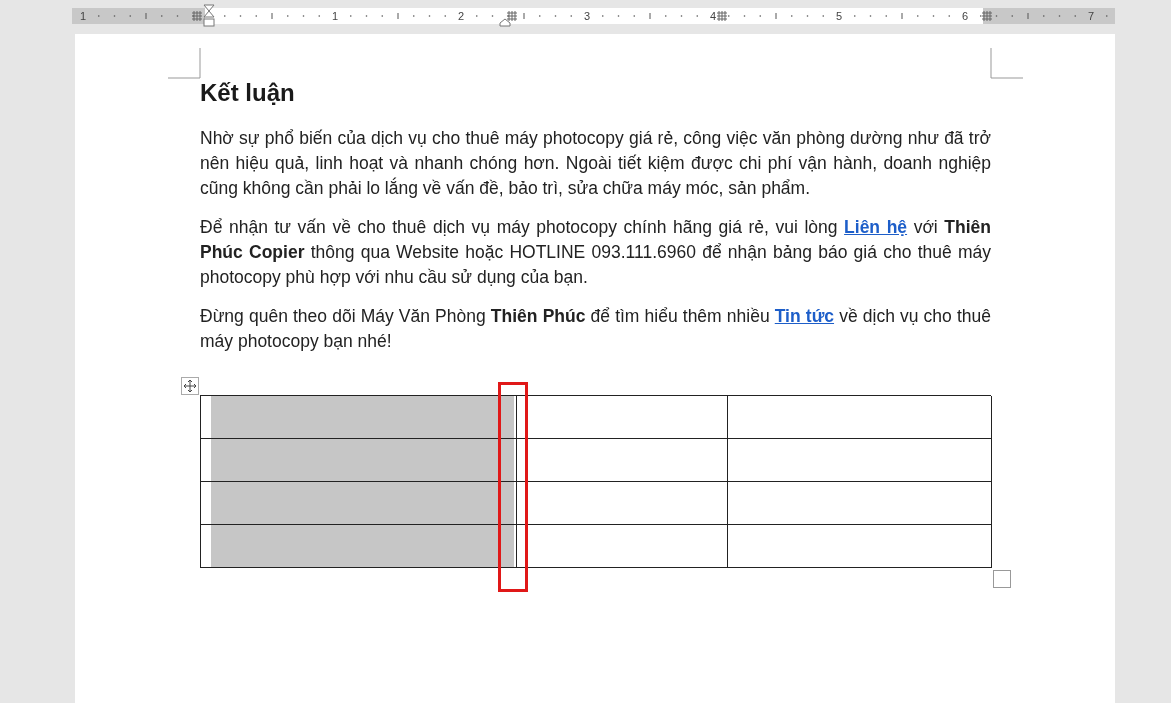  What do you see at coordinates (209, 17) in the screenshot?
I see `indent-marker-icon` at bounding box center [209, 17].